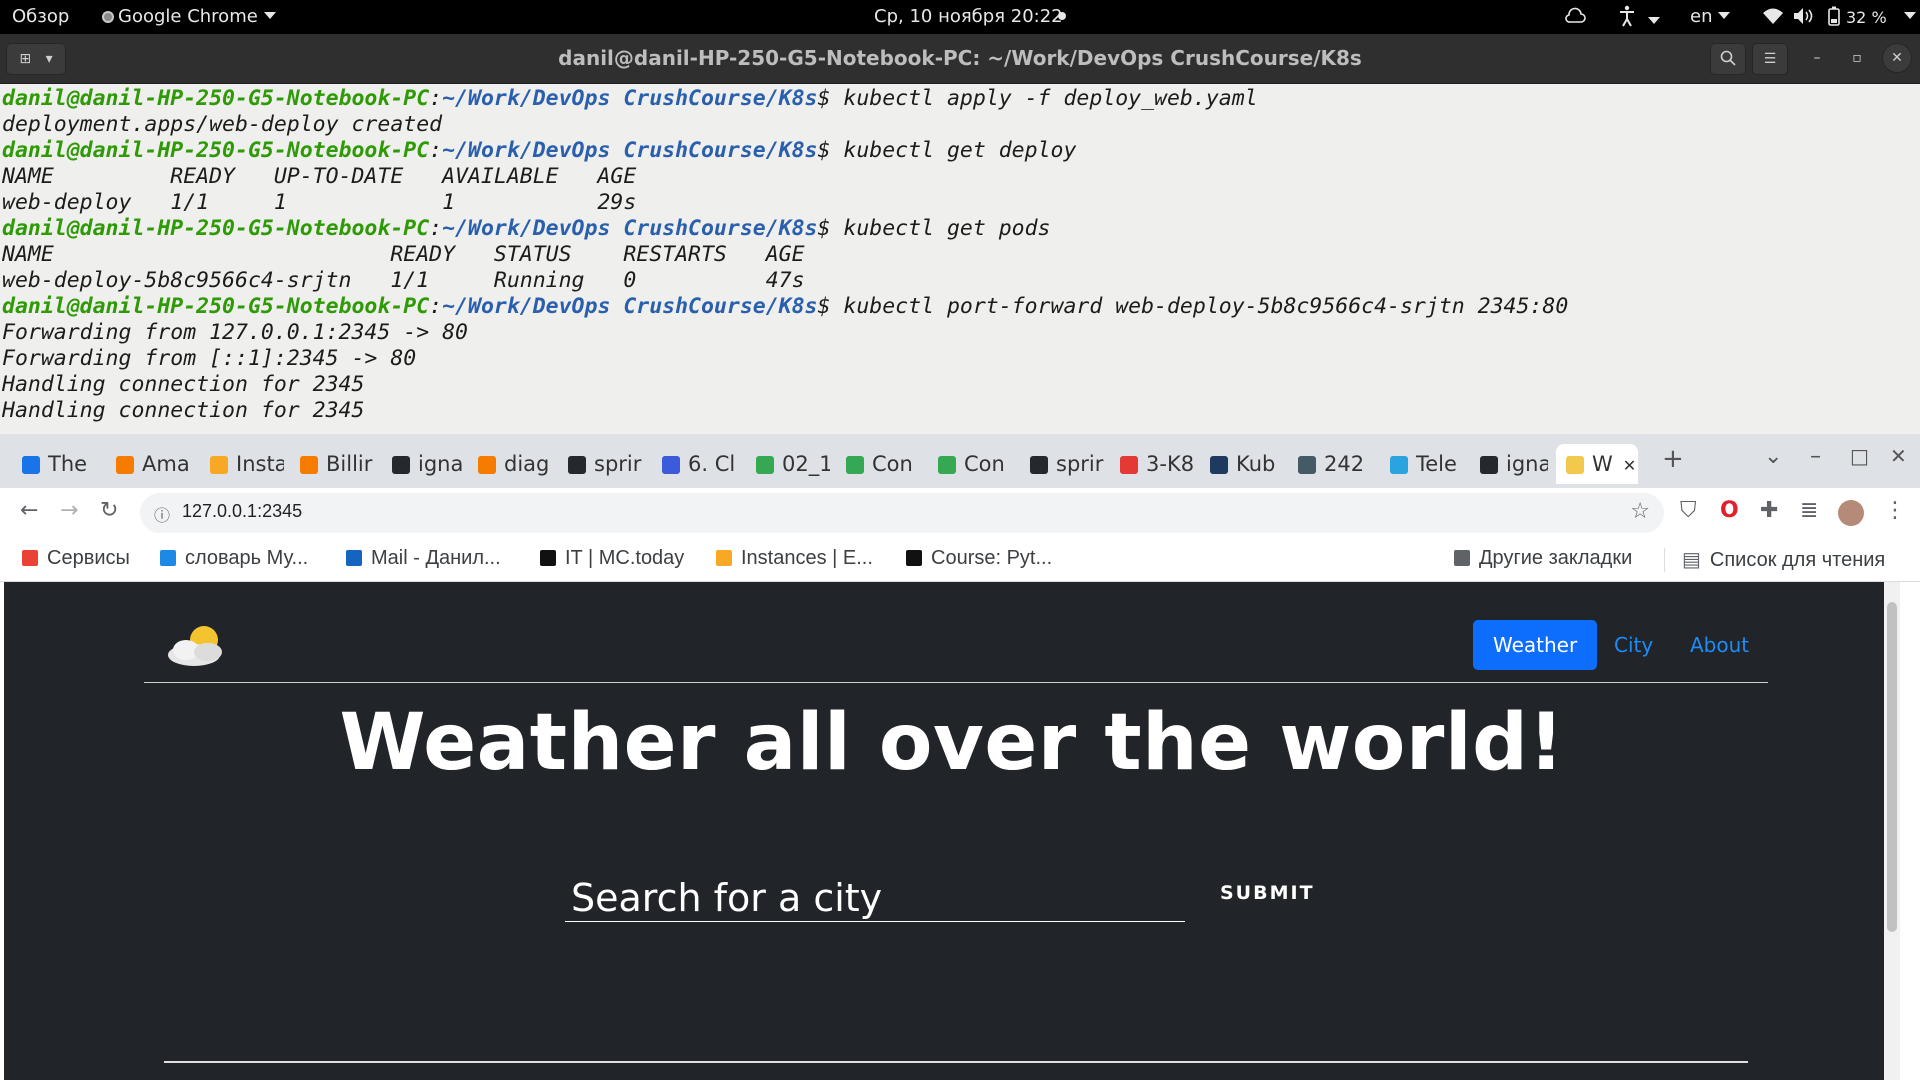 This screenshot has width=1920, height=1080. Describe the element at coordinates (1815, 456) in the screenshot. I see `minimize-icon: –` at that location.